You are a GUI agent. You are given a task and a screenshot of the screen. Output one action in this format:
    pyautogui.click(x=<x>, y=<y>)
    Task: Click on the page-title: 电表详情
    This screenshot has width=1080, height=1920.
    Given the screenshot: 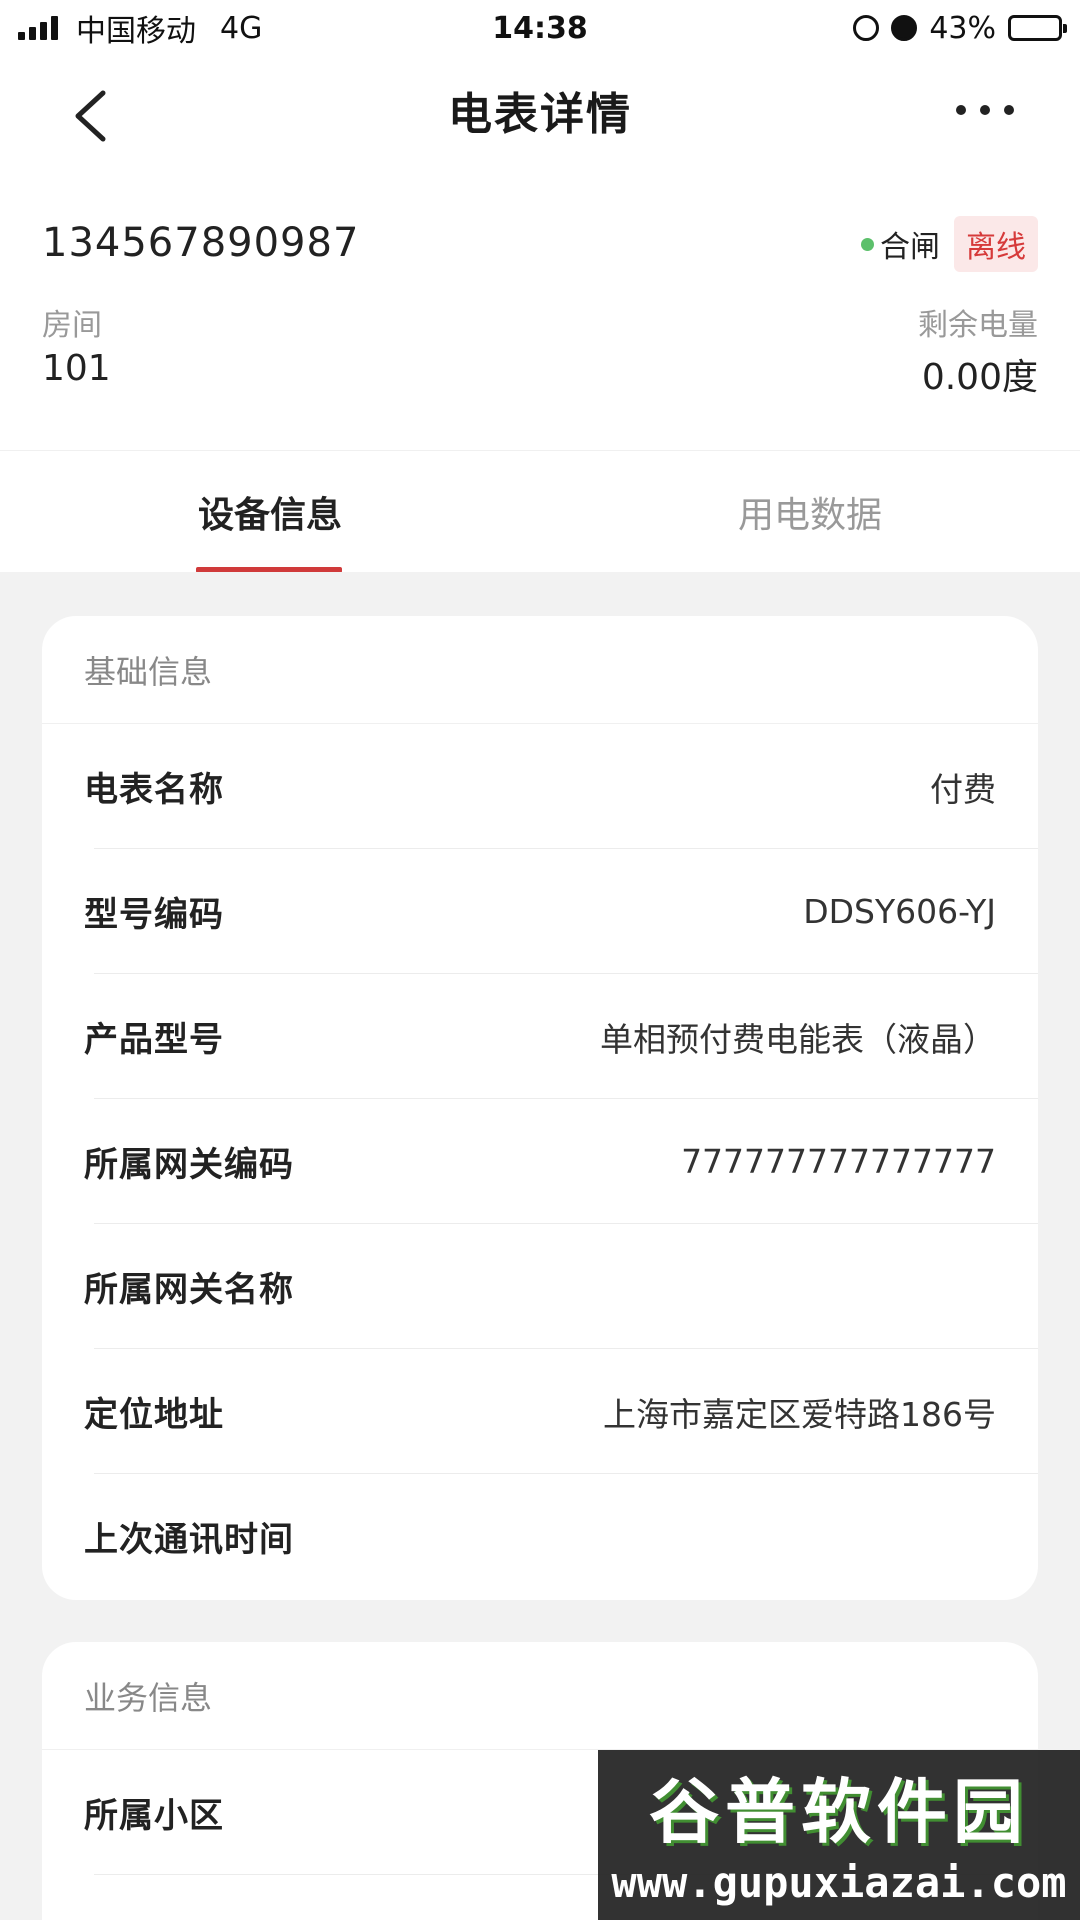 What is the action you would take?
    pyautogui.click(x=540, y=114)
    